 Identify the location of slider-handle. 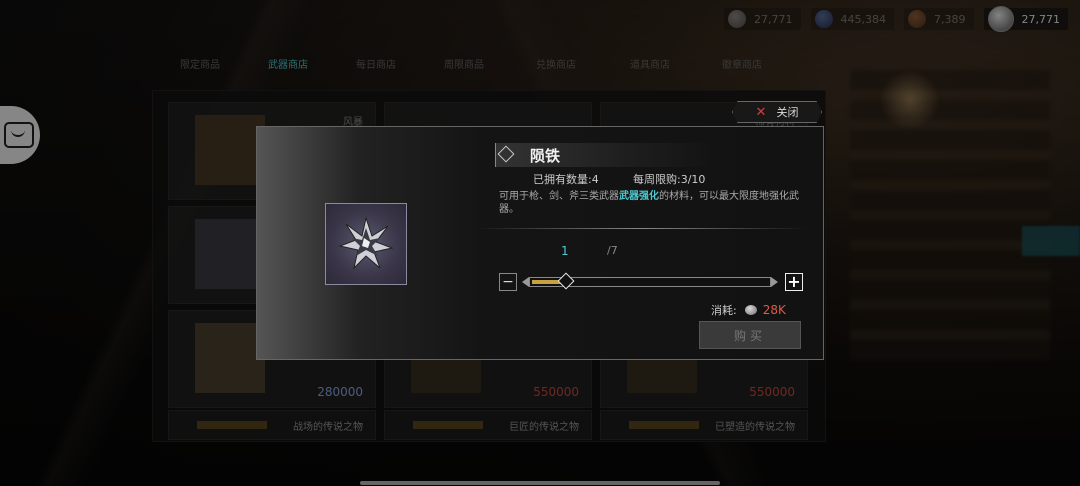
(566, 281).